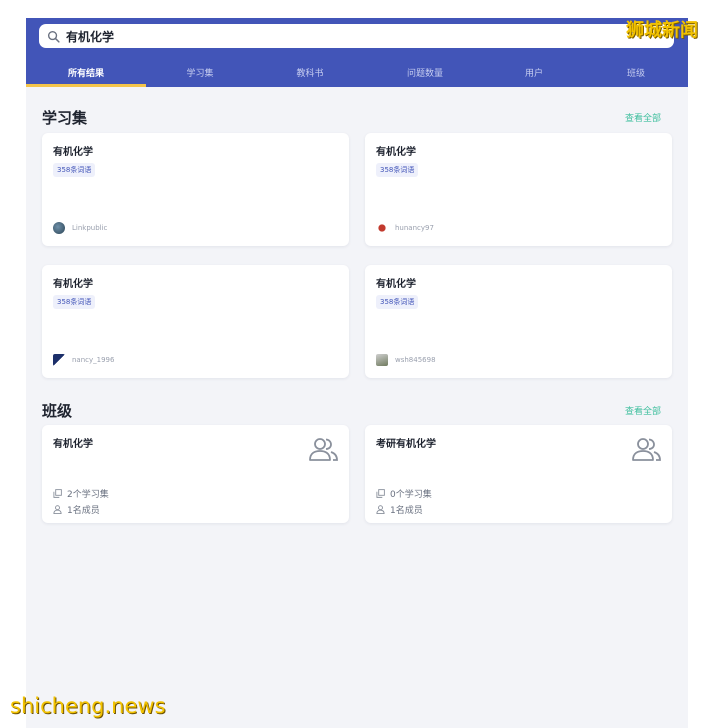  Describe the element at coordinates (518, 189) in the screenshot. I see `study-set-card: 有机化学 358条词语 hunancy97` at that location.